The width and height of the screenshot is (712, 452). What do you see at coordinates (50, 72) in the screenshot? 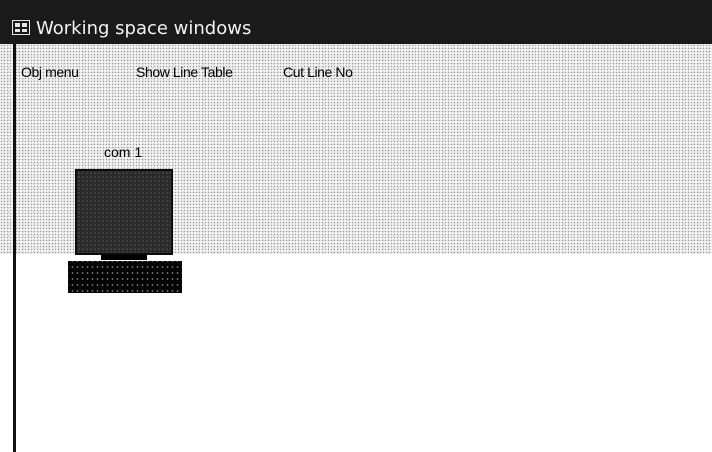
I see `menu-obj-menu: Obj menu` at bounding box center [50, 72].